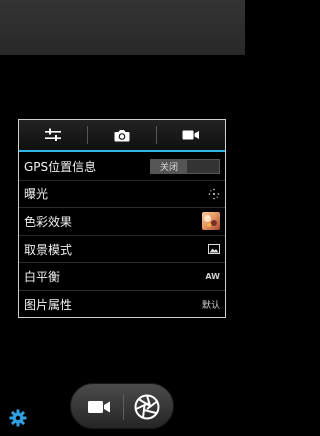  Describe the element at coordinates (214, 194) in the screenshot. I see `exposure-icon` at that location.